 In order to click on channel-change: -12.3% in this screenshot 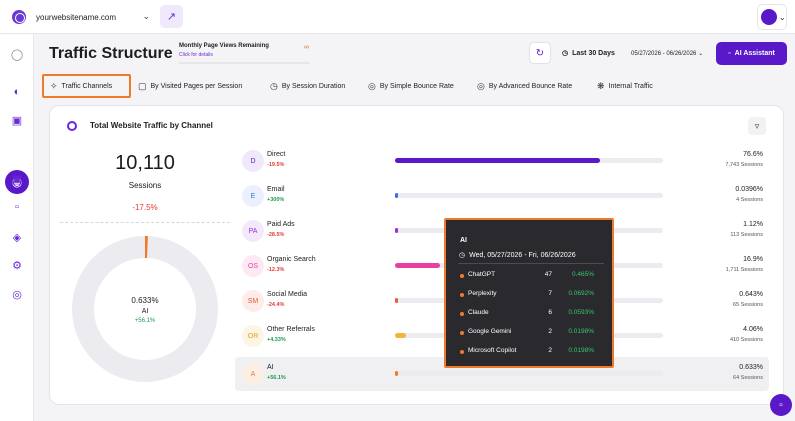, I will do `click(276, 270)`.